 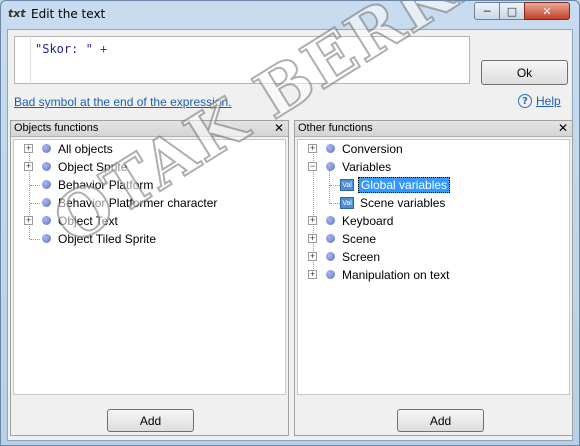 I want to click on tree-item-label: Object Sprite, so click(x=93, y=167).